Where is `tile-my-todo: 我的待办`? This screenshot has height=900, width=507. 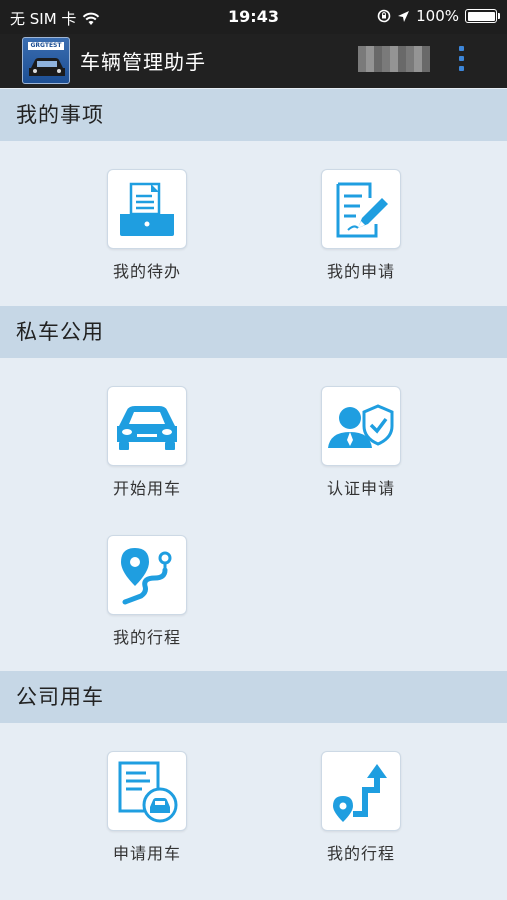 tile-my-todo: 我的待办 is located at coordinates (147, 225).